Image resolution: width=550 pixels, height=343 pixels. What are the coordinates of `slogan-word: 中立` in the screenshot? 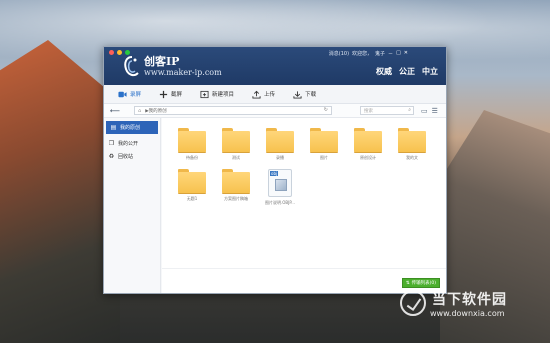 It's located at (430, 71).